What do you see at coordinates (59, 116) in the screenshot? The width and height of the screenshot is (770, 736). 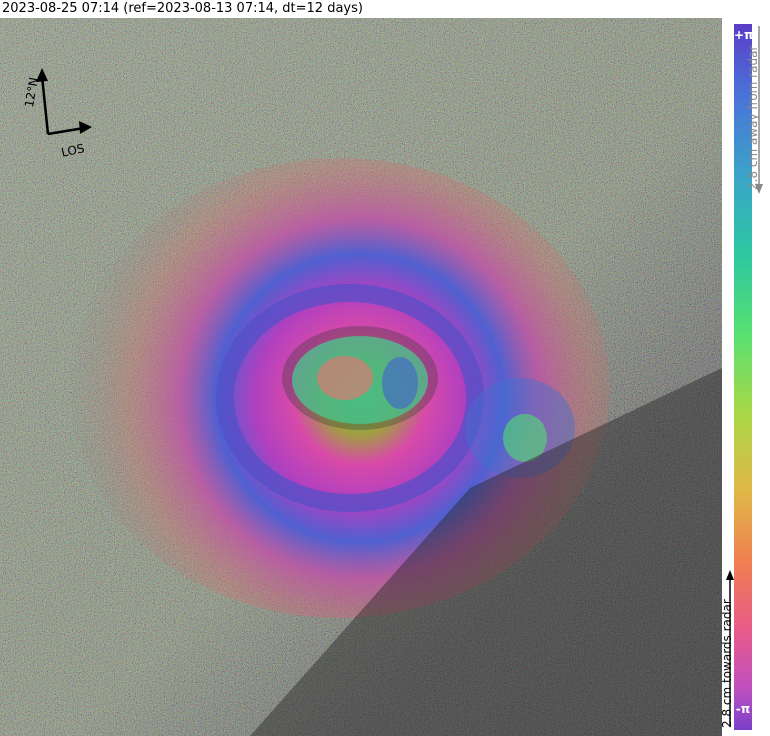 I see `orientation-indicator: 12°N LOS` at bounding box center [59, 116].